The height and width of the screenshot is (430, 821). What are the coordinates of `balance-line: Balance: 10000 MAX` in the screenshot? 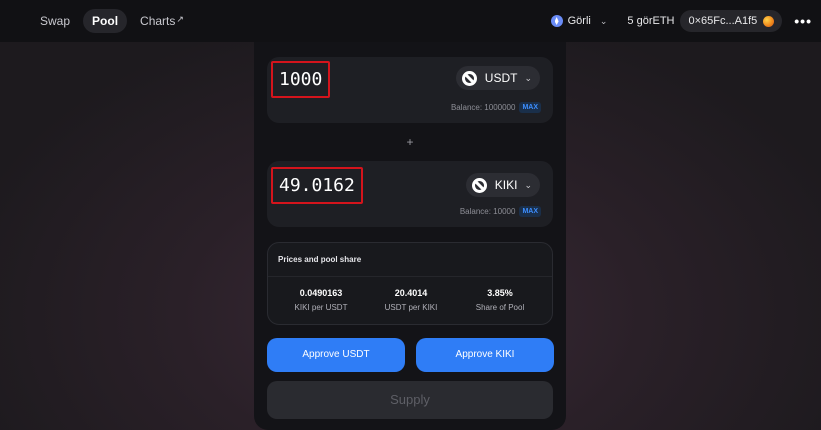 It's located at (500, 211).